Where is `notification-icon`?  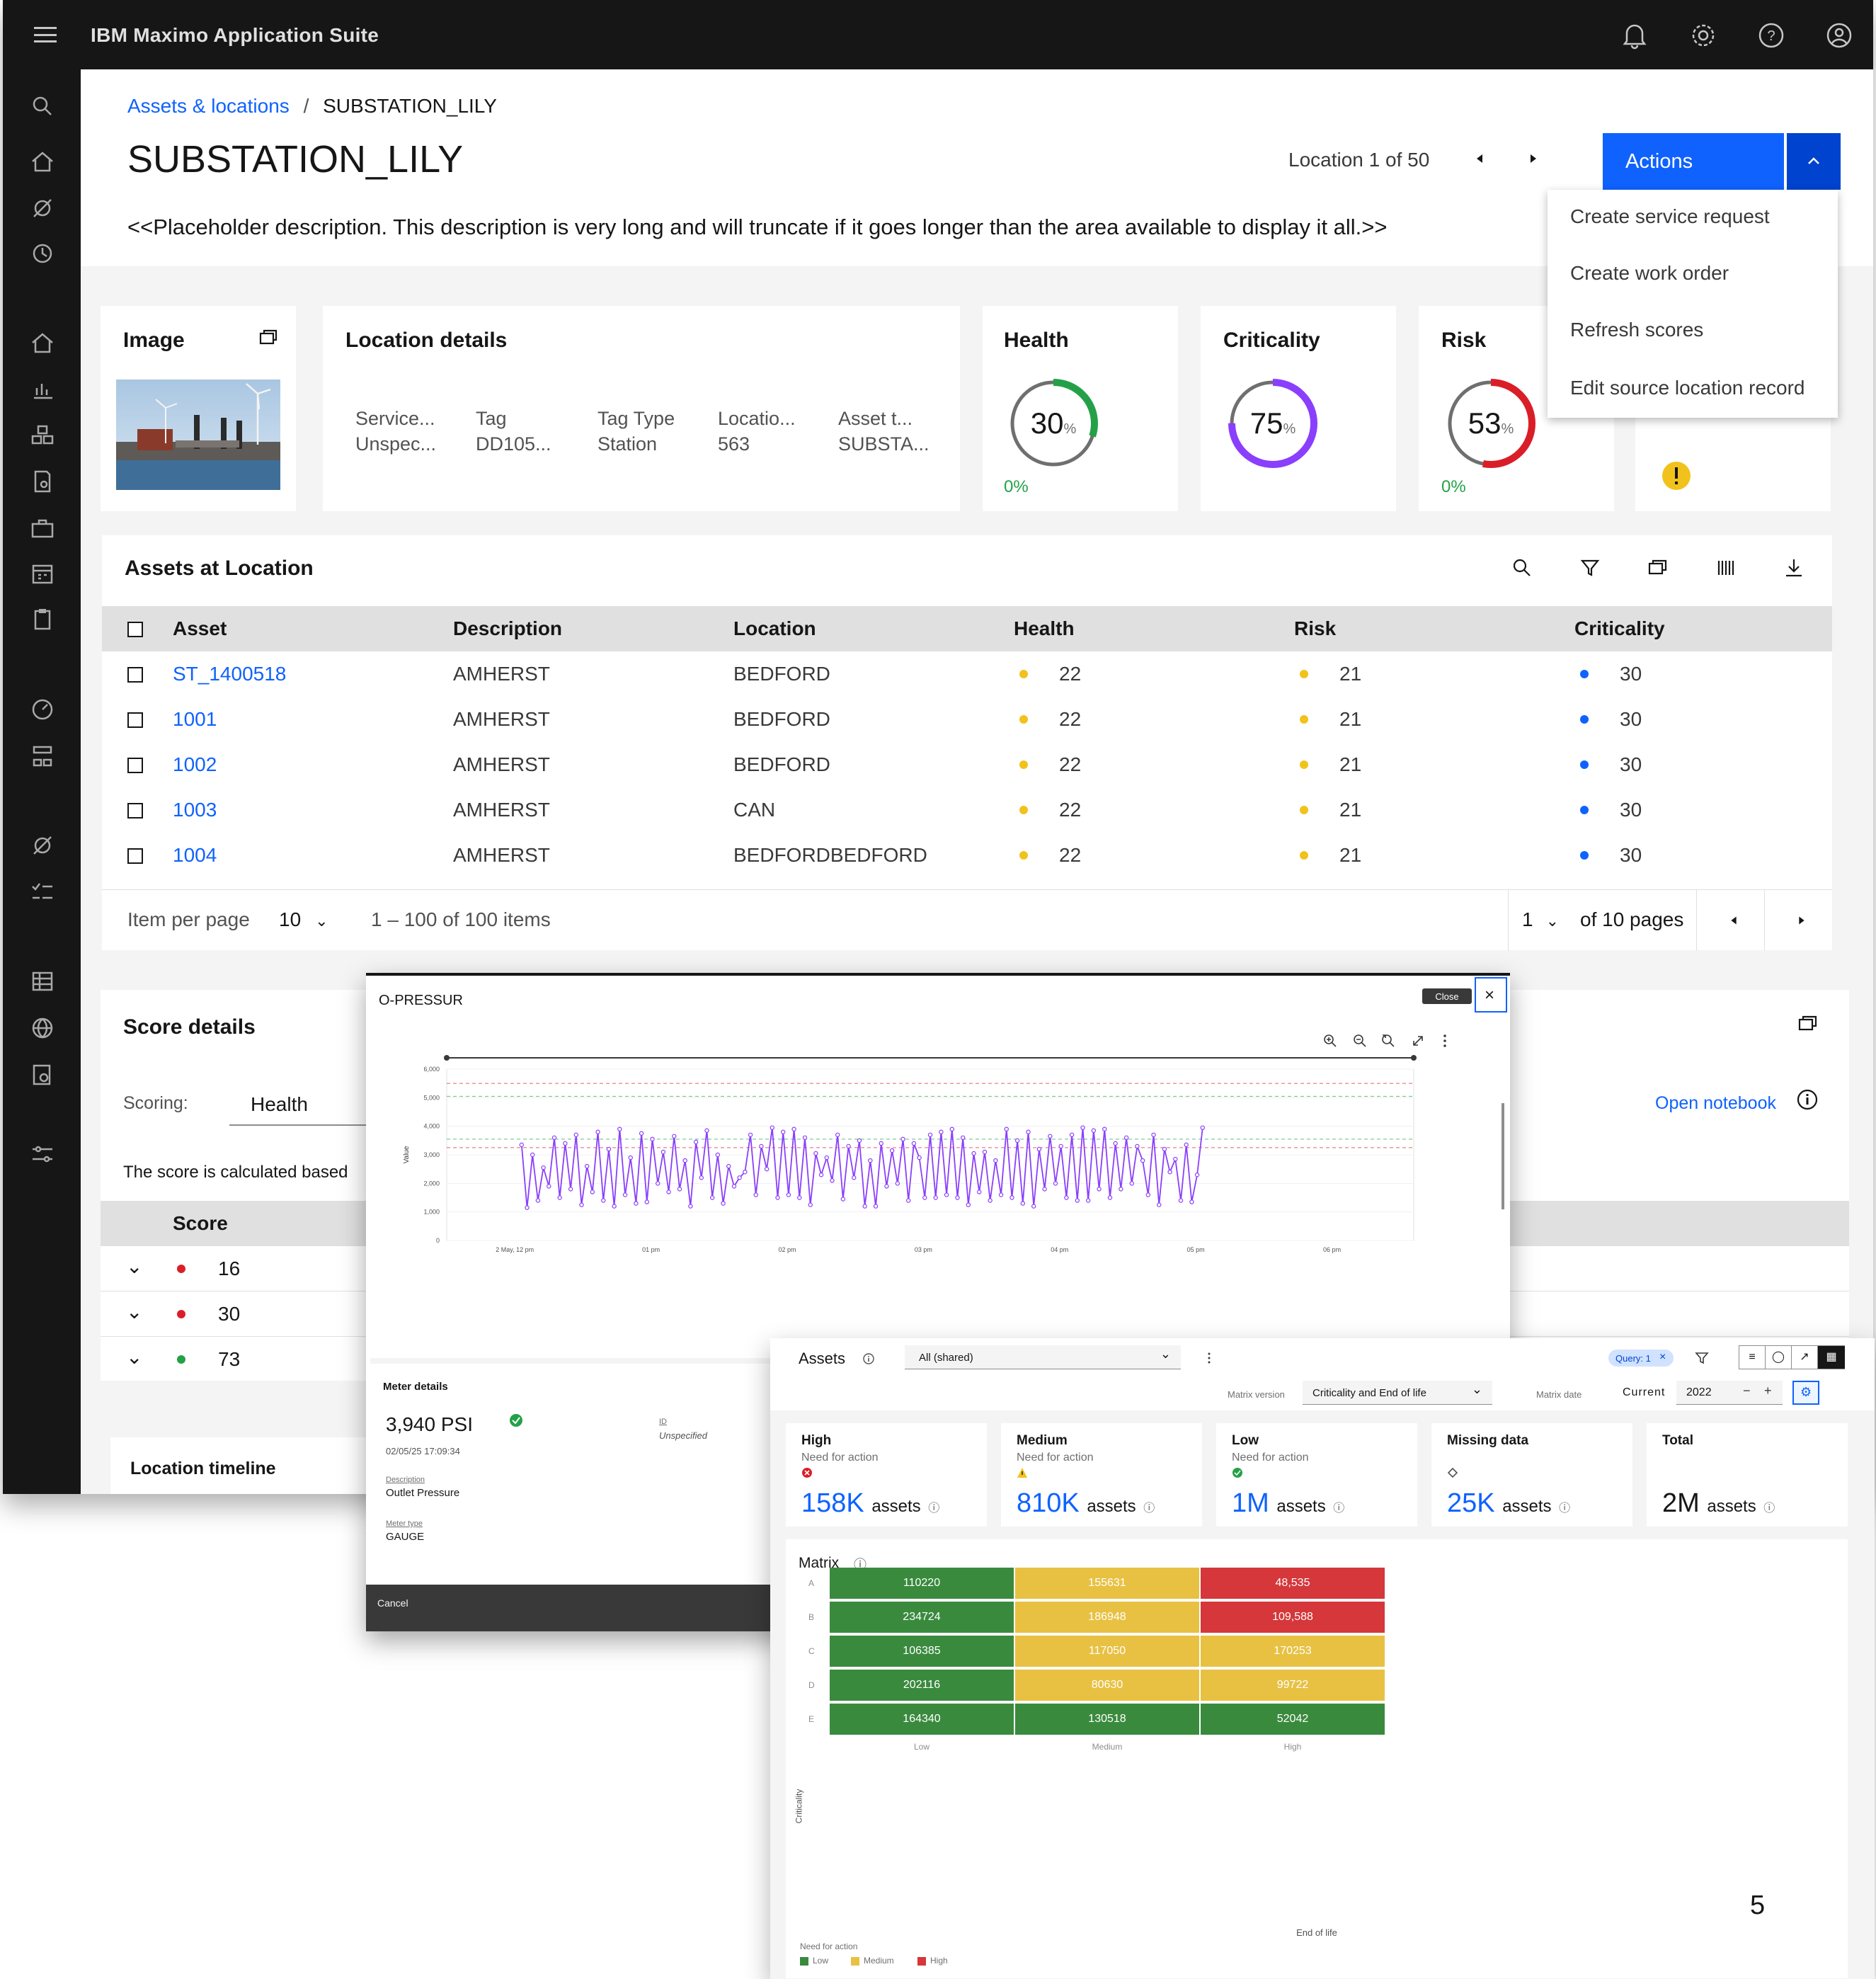 notification-icon is located at coordinates (1634, 35).